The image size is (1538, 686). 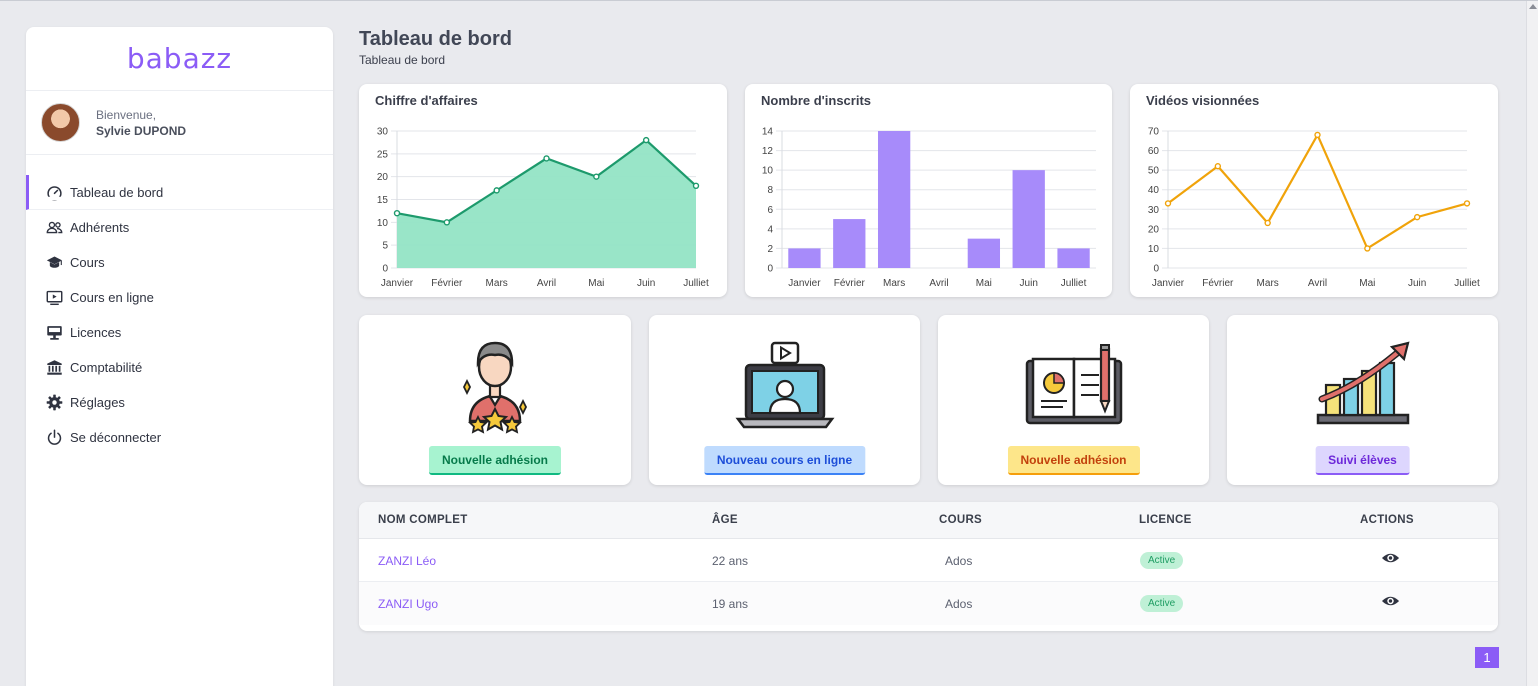 What do you see at coordinates (383, 154) in the screenshot?
I see `y-tick-label: 25` at bounding box center [383, 154].